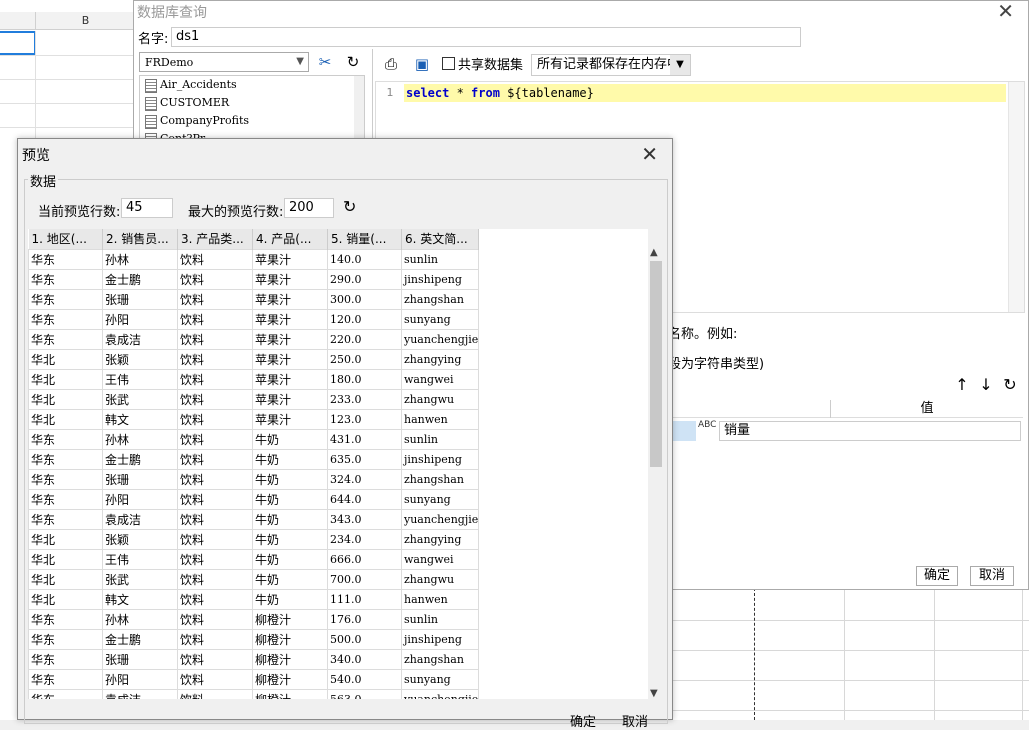  What do you see at coordinates (654, 693) in the screenshot?
I see `chevron-down-icon: ▼` at bounding box center [654, 693].